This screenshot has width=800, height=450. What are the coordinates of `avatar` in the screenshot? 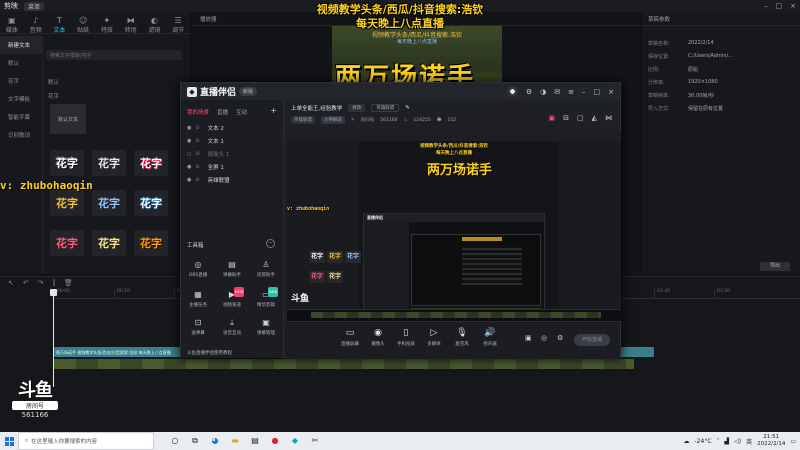 It's located at (512, 91).